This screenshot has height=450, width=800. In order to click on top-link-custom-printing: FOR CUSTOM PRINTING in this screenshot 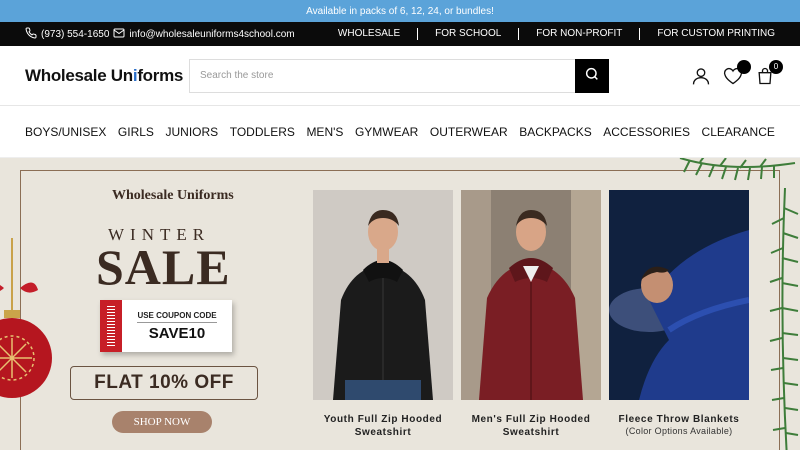, I will do `click(707, 34)`.